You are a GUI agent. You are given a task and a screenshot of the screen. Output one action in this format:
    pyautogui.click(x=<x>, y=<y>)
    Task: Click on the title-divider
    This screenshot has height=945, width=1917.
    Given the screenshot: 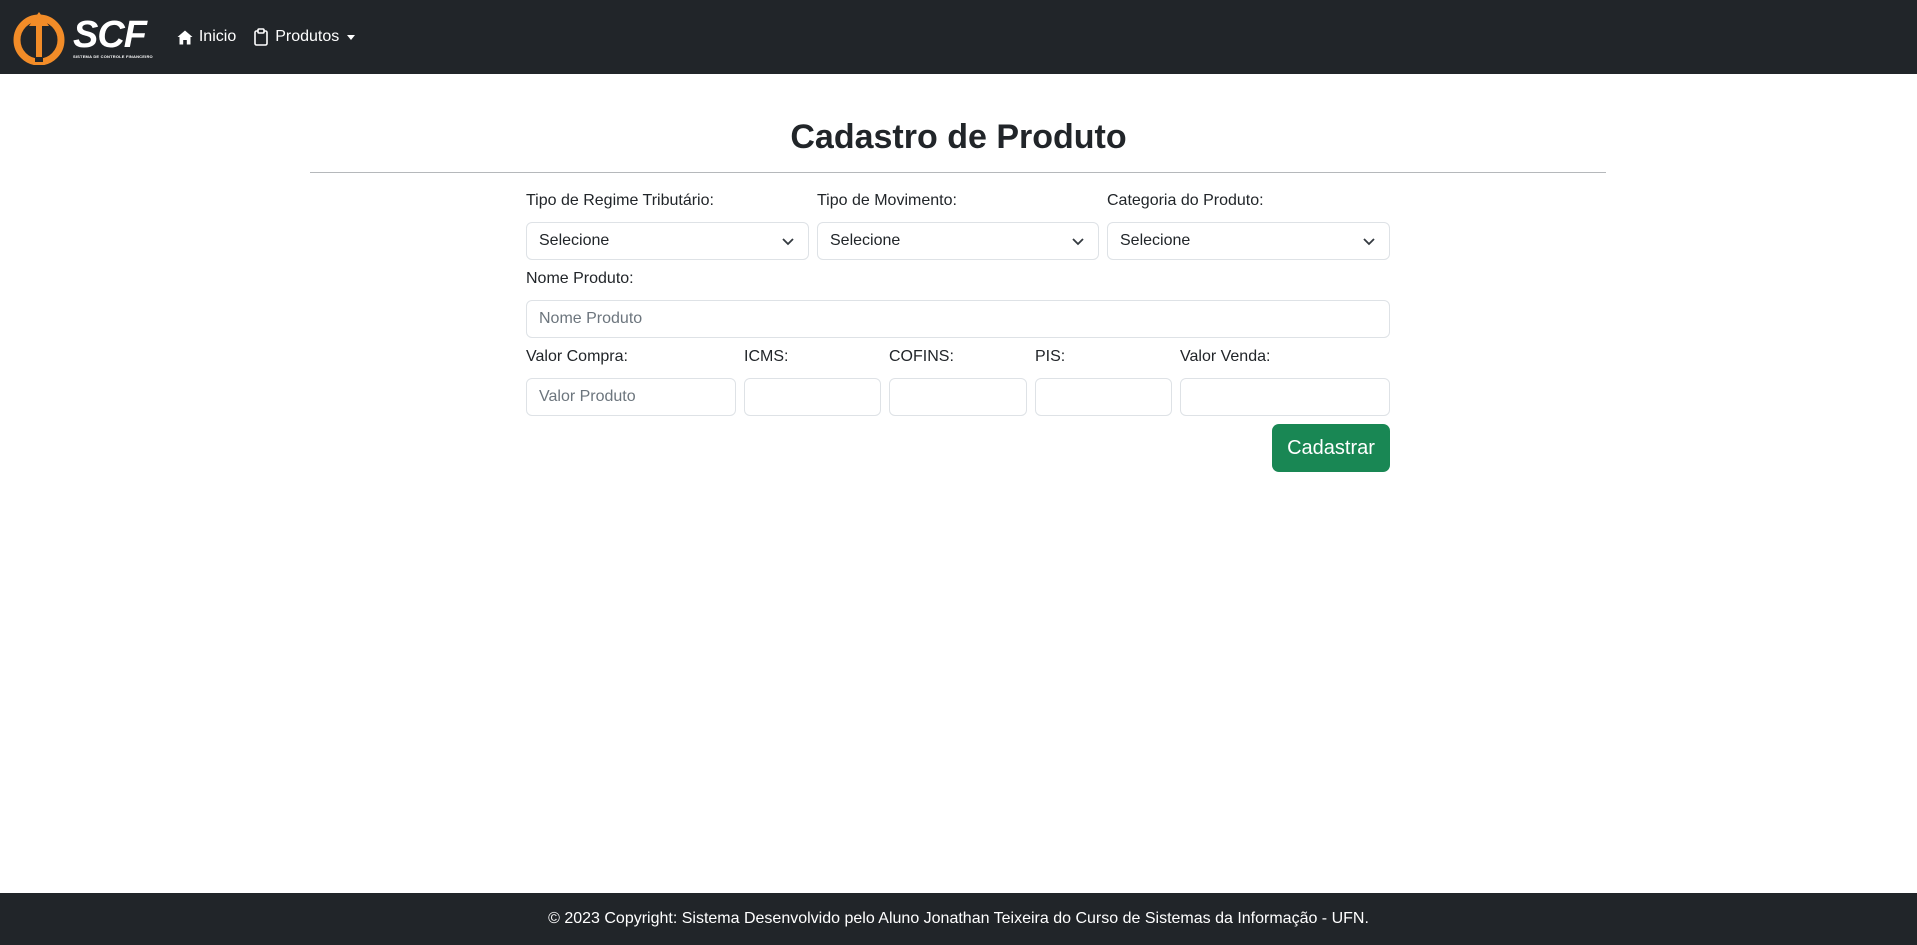 What is the action you would take?
    pyautogui.click(x=958, y=172)
    